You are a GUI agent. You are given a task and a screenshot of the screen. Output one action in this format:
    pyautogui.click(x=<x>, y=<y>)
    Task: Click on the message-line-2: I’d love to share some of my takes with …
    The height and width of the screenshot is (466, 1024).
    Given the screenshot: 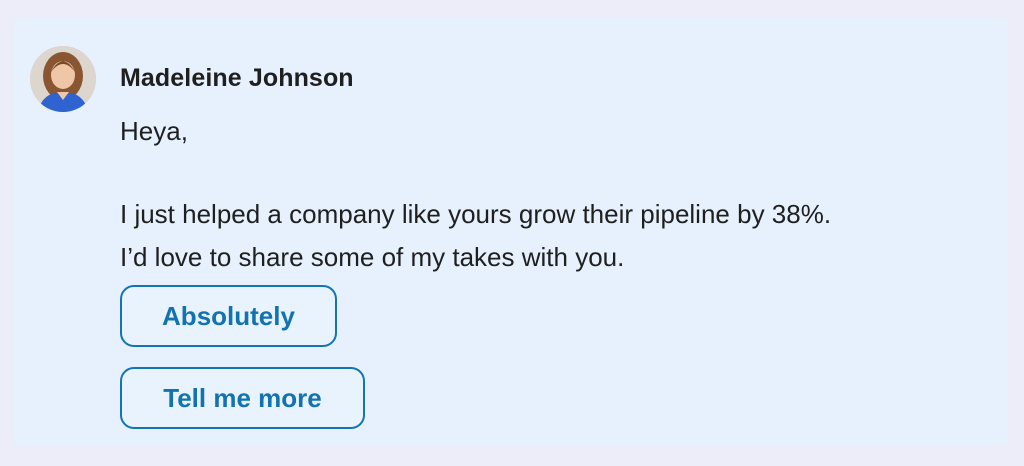 What is the action you would take?
    pyautogui.click(x=372, y=257)
    